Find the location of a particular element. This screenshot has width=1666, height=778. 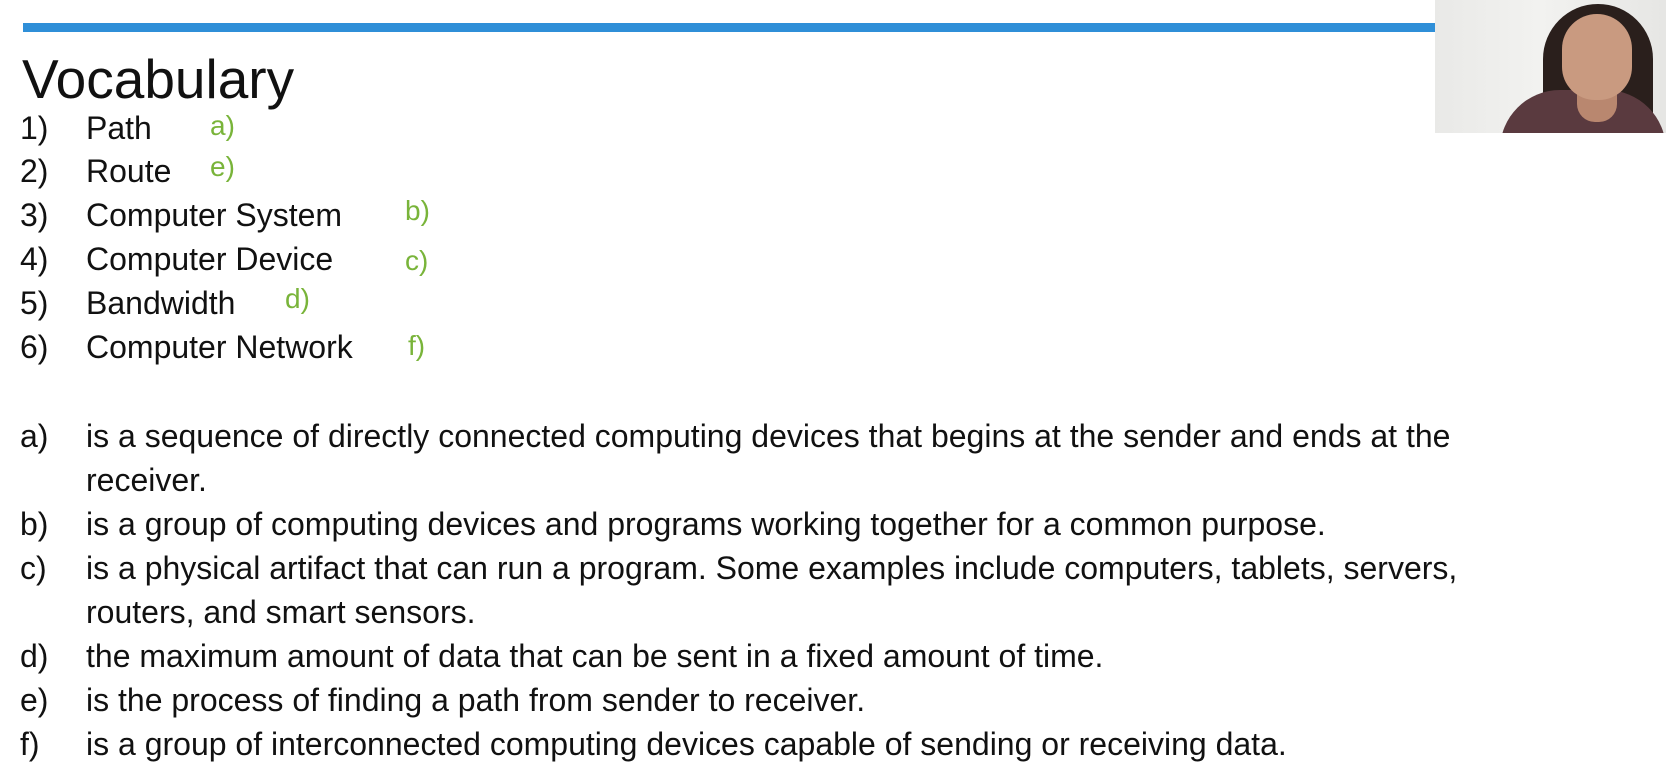

term-number: 2) is located at coordinates (34, 171).